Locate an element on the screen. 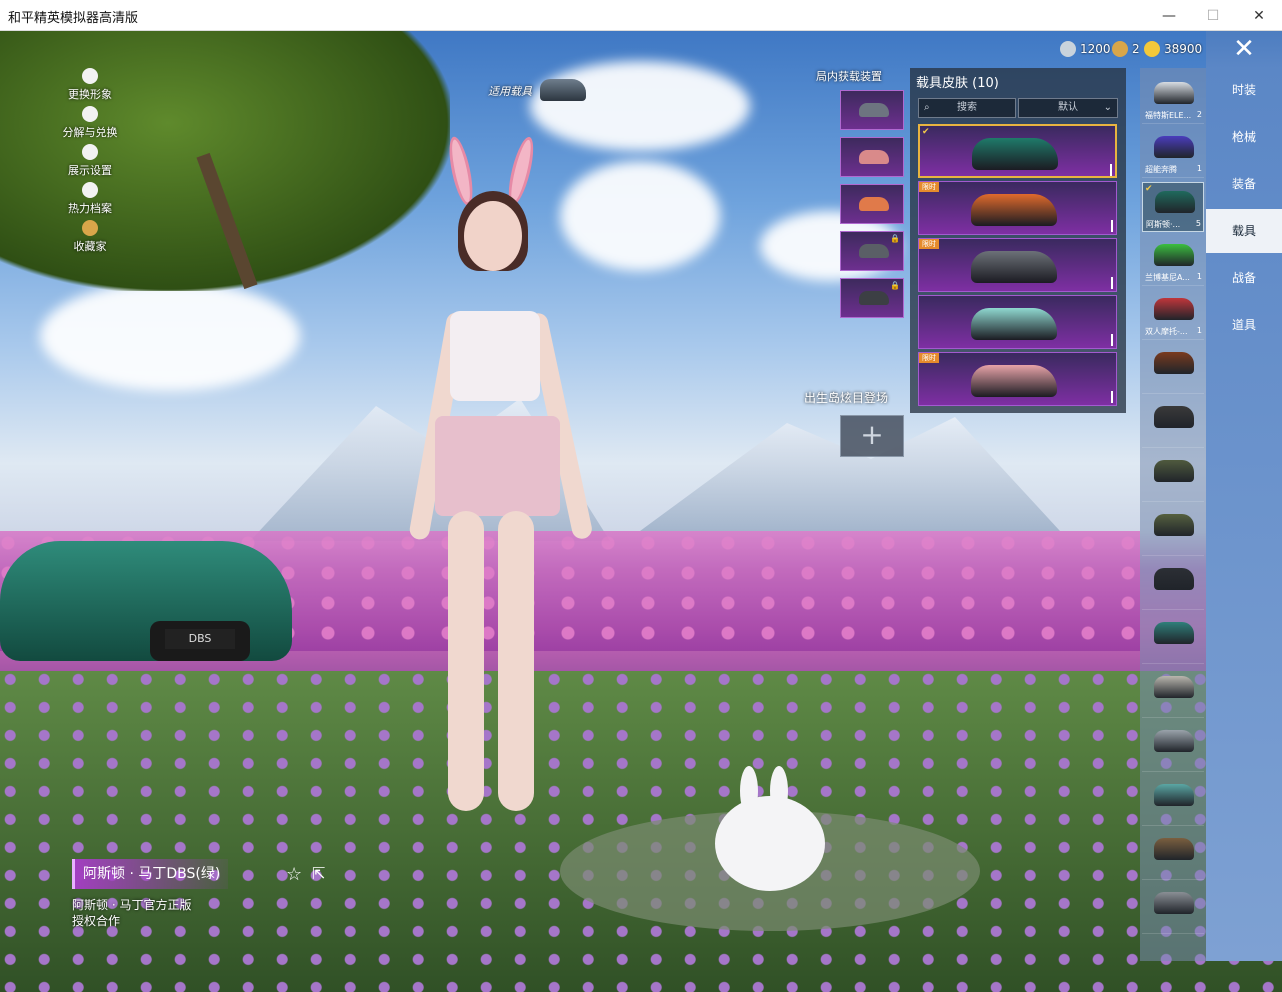 The width and height of the screenshot is (1282, 992). menu-heat-profile: 热力档案 is located at coordinates (90, 199).